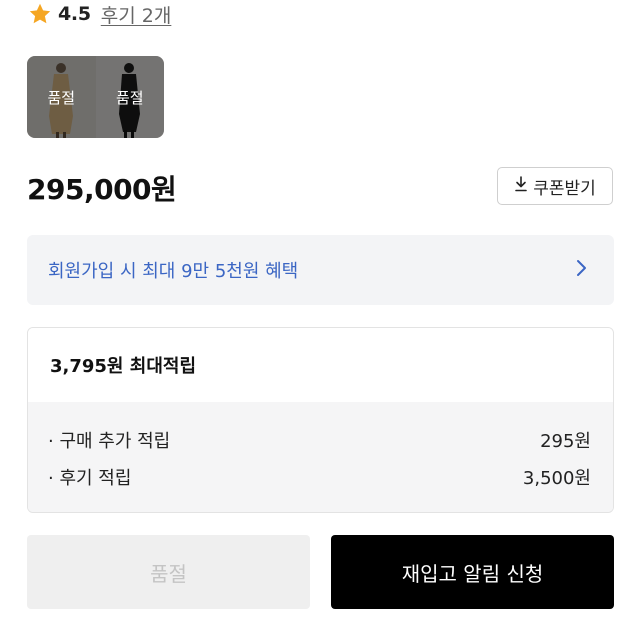  I want to click on product-thumbnails: 품절 품절, so click(95, 97).